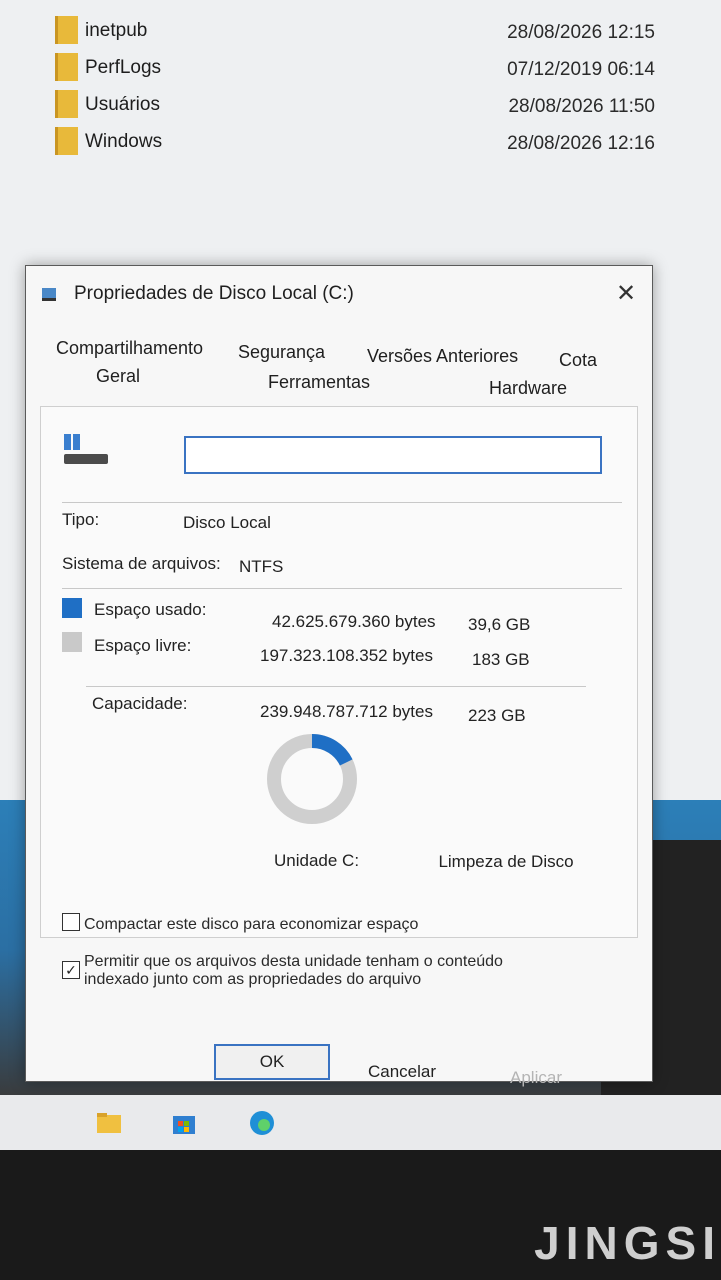 The height and width of the screenshot is (1280, 721). Describe the element at coordinates (346, 655) in the screenshot. I see `free-space-bytes: 197.323.108.352 bytes` at that location.